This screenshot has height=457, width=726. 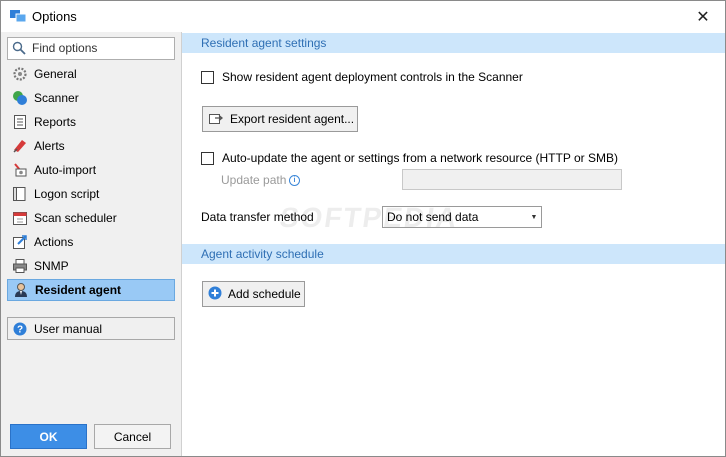 I want to click on section-header-activity-schedule: Agent activity schedule, so click(x=453, y=254).